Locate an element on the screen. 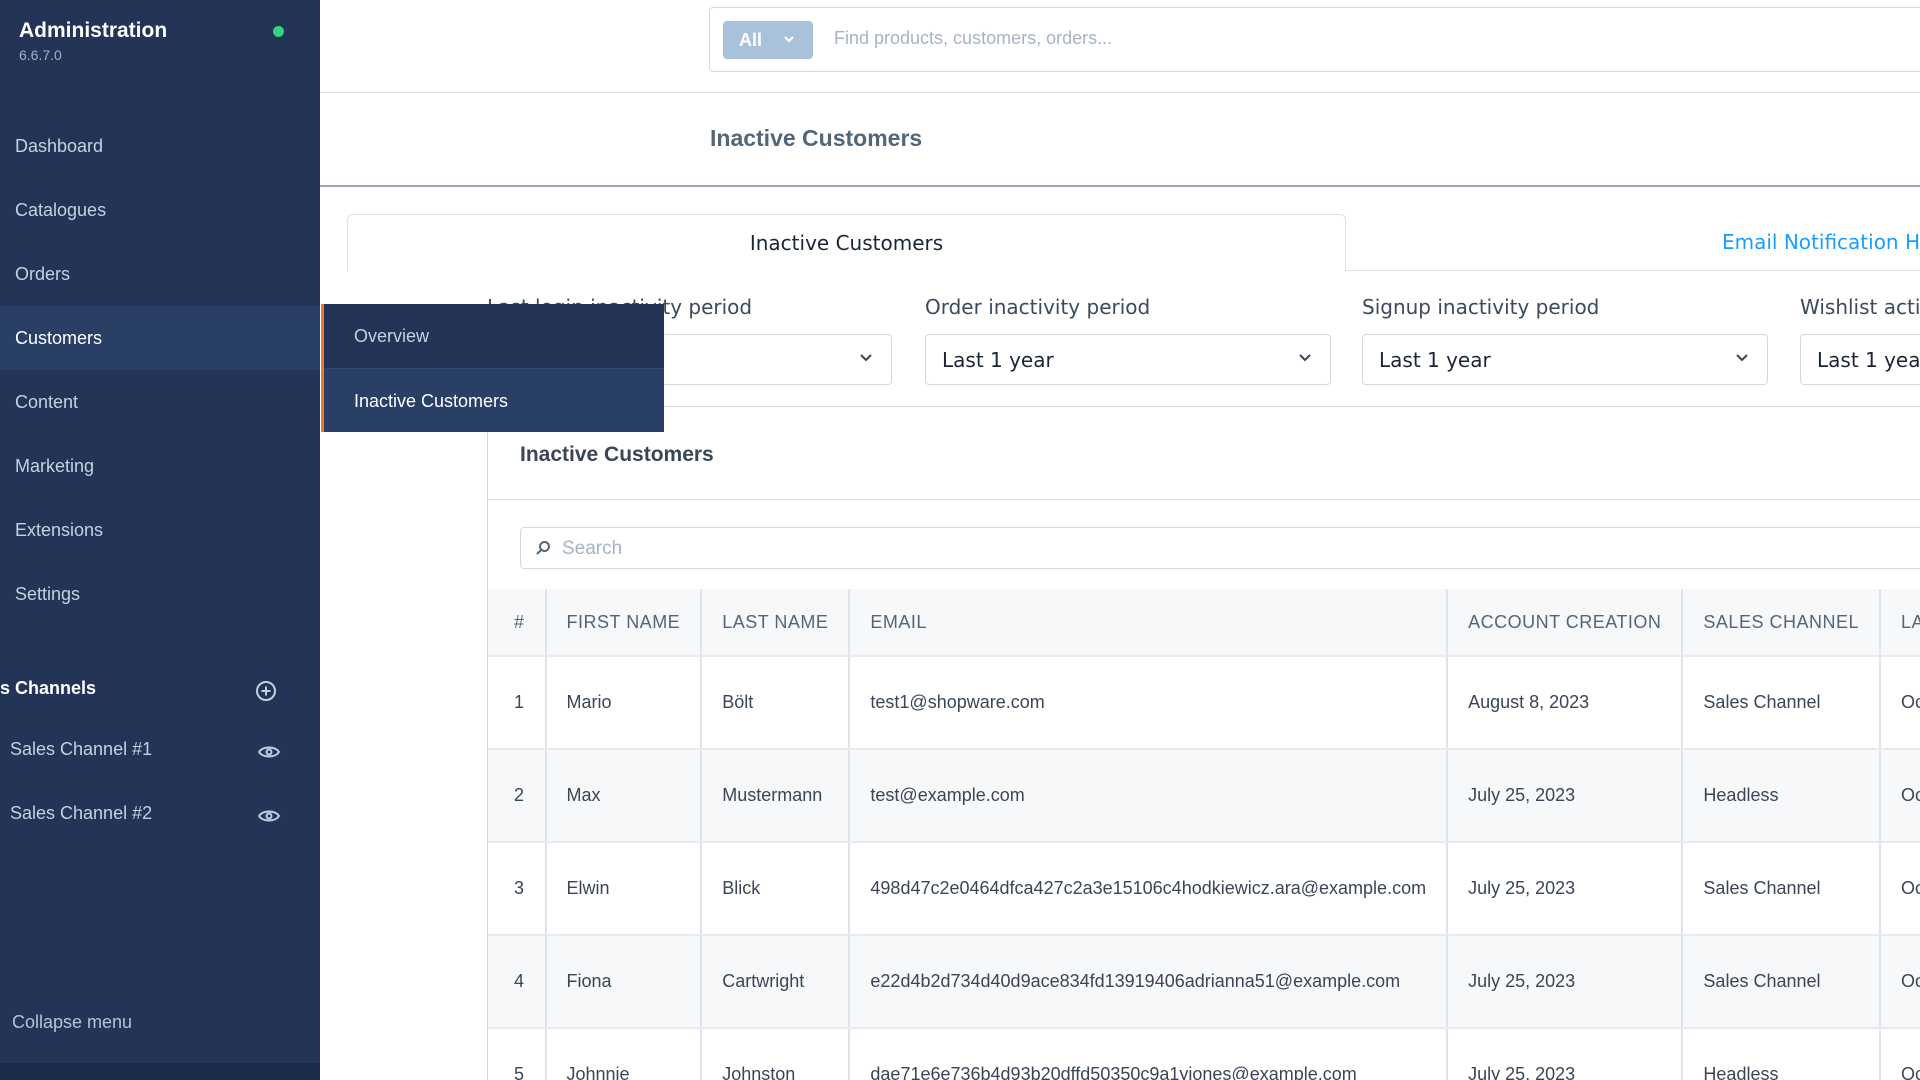 The image size is (1920, 1080). filter-label-order: Order inactivity period is located at coordinates (1038, 307).